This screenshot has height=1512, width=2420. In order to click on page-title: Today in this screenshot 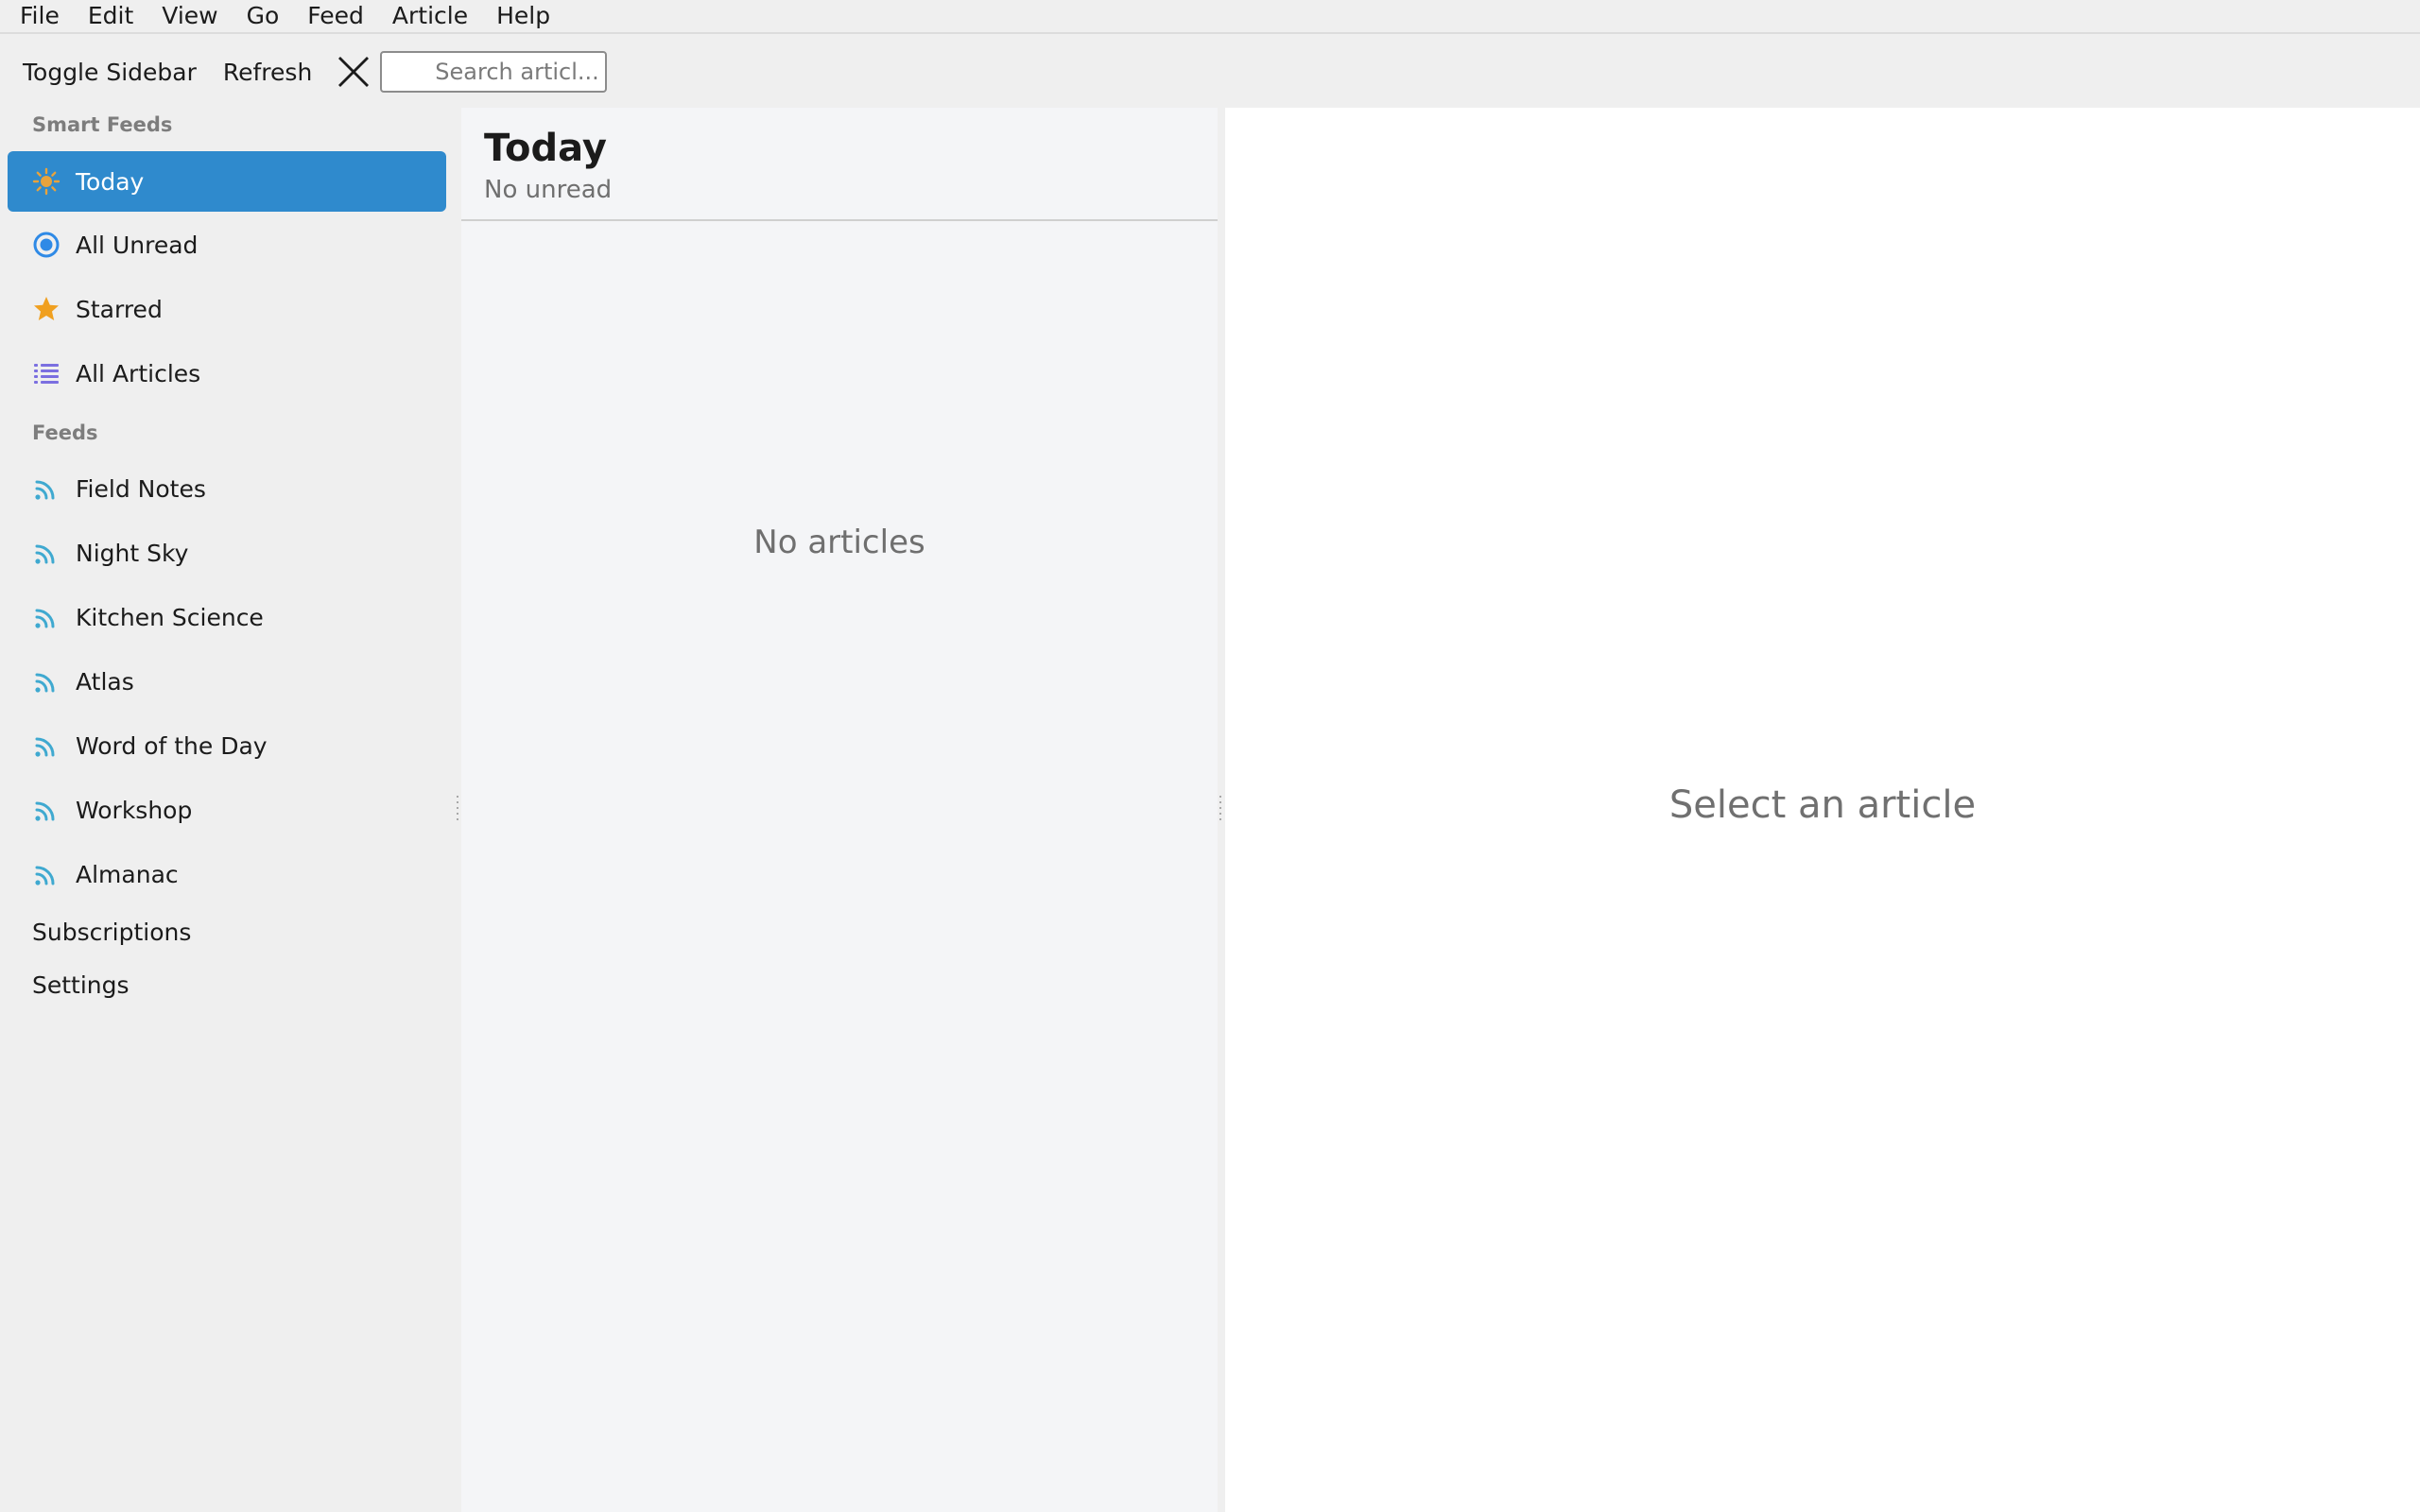, I will do `click(545, 148)`.